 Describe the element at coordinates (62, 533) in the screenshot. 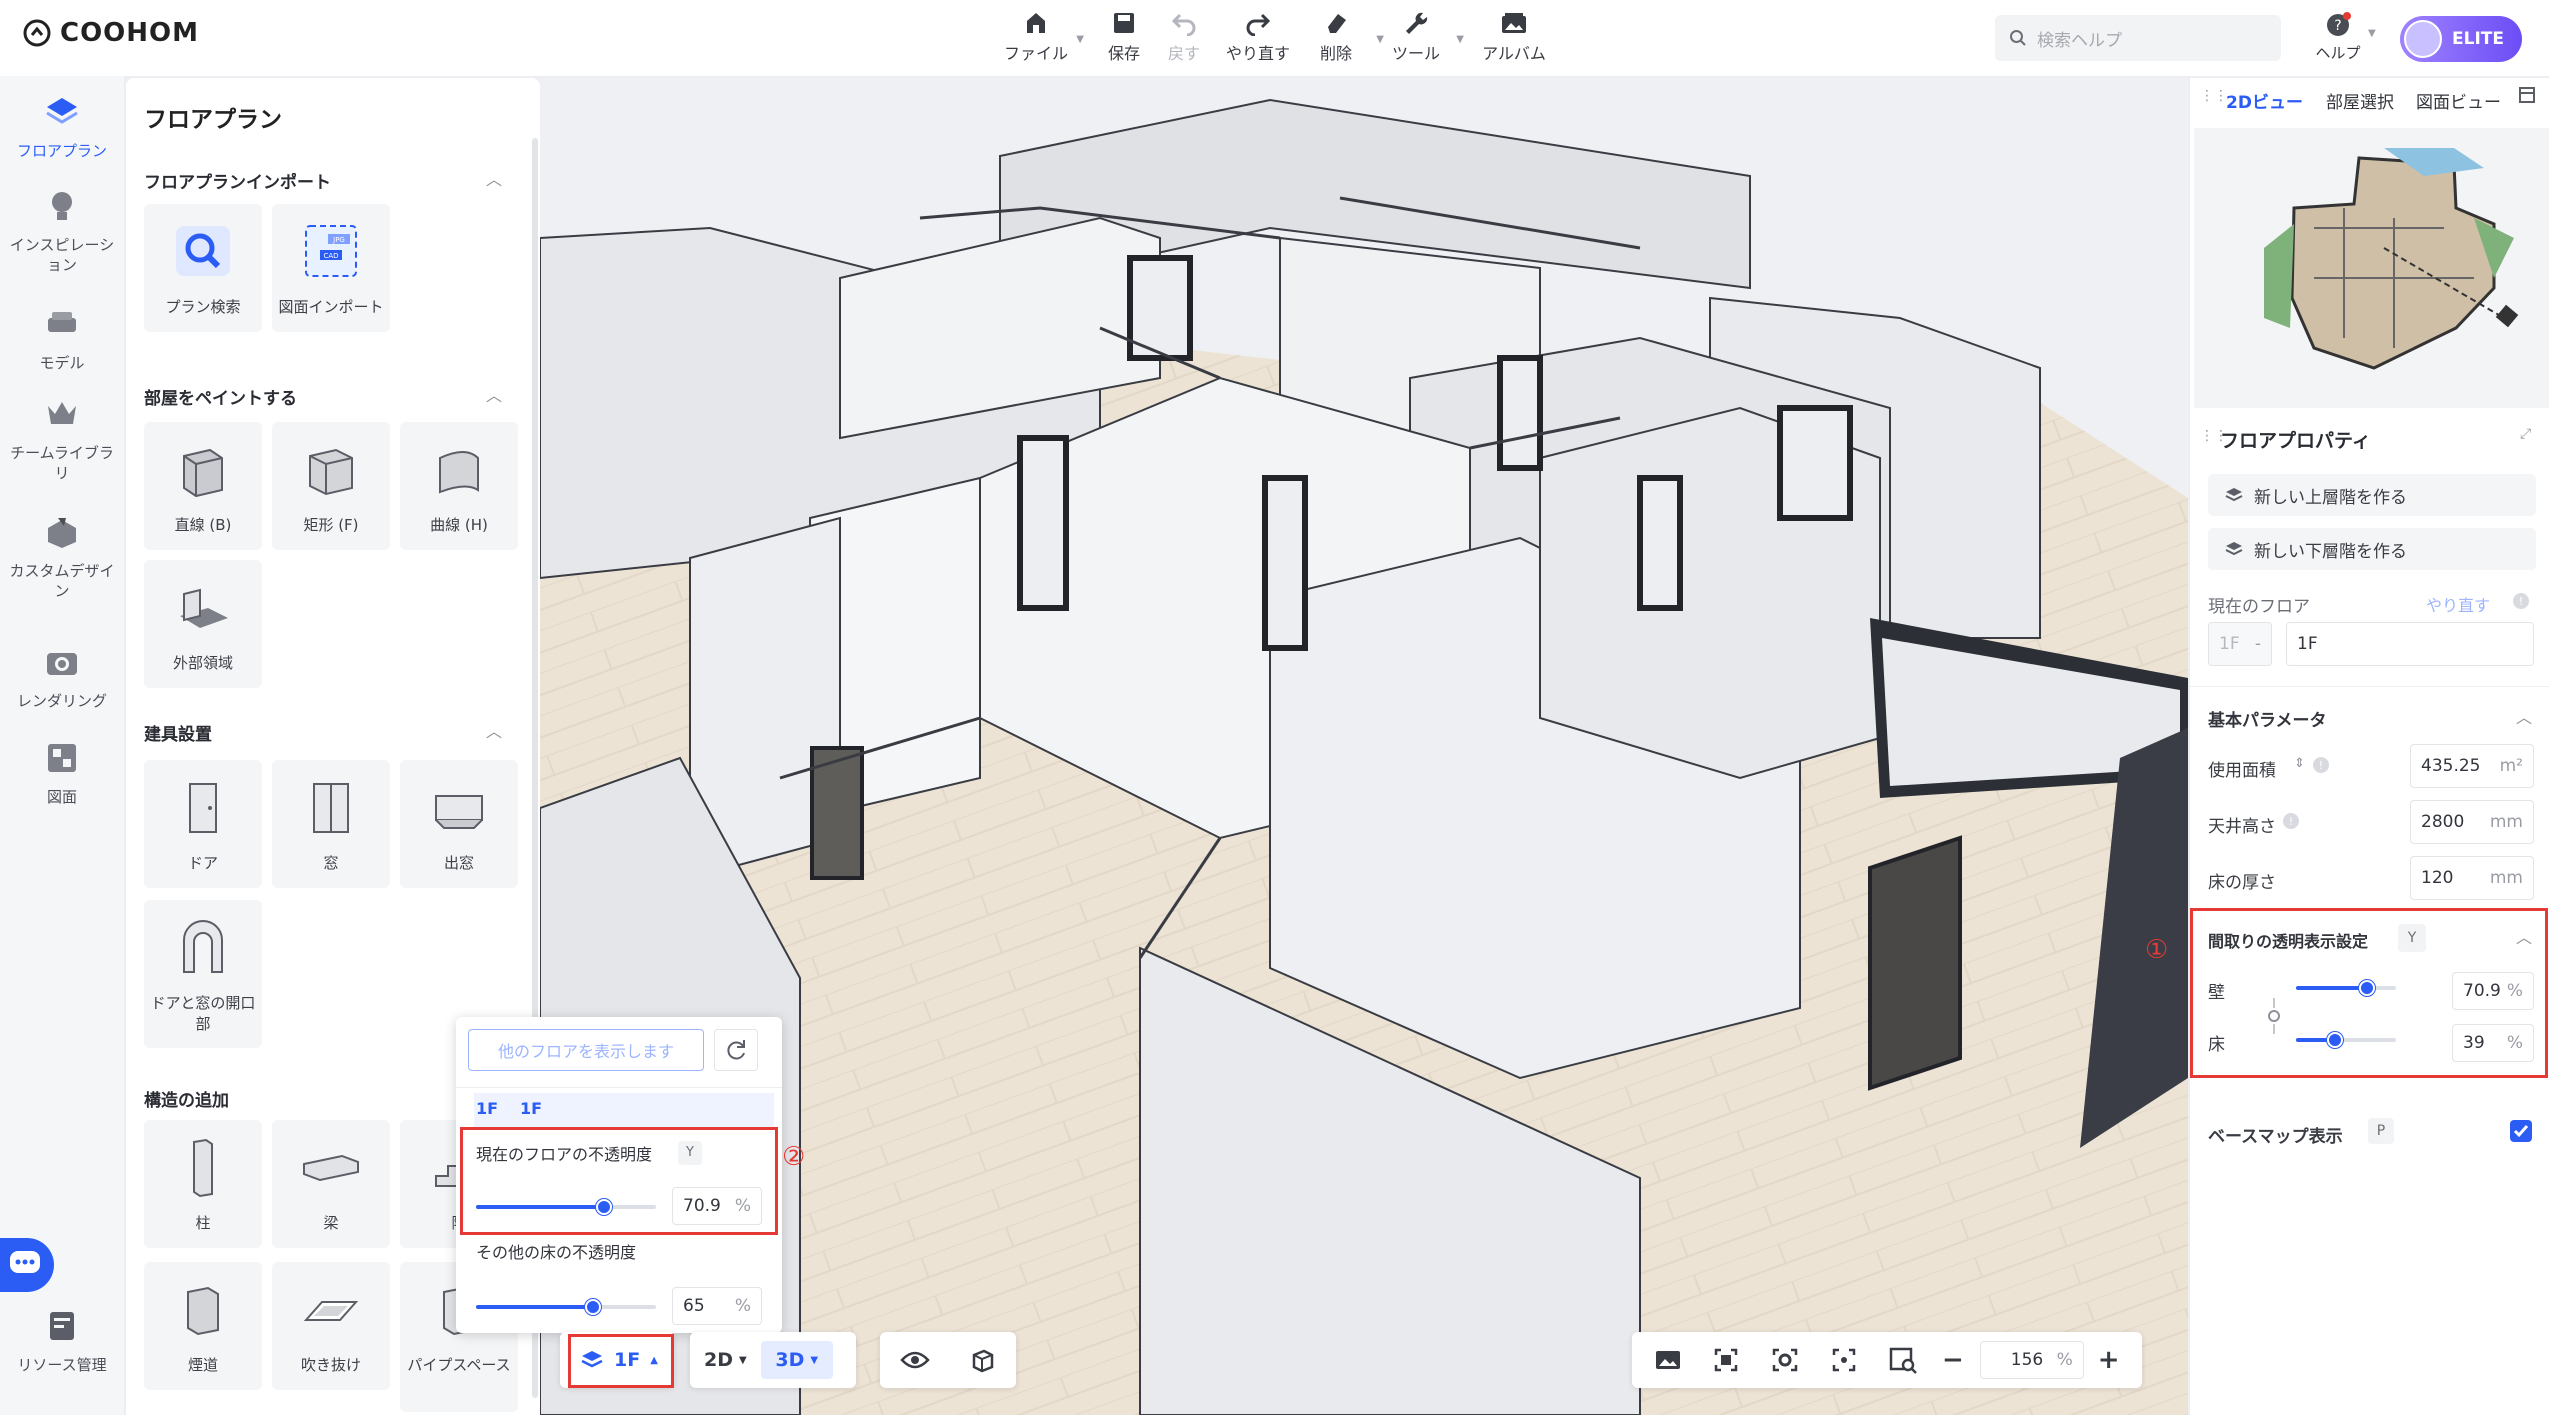

I see `custom-design-icon` at that location.